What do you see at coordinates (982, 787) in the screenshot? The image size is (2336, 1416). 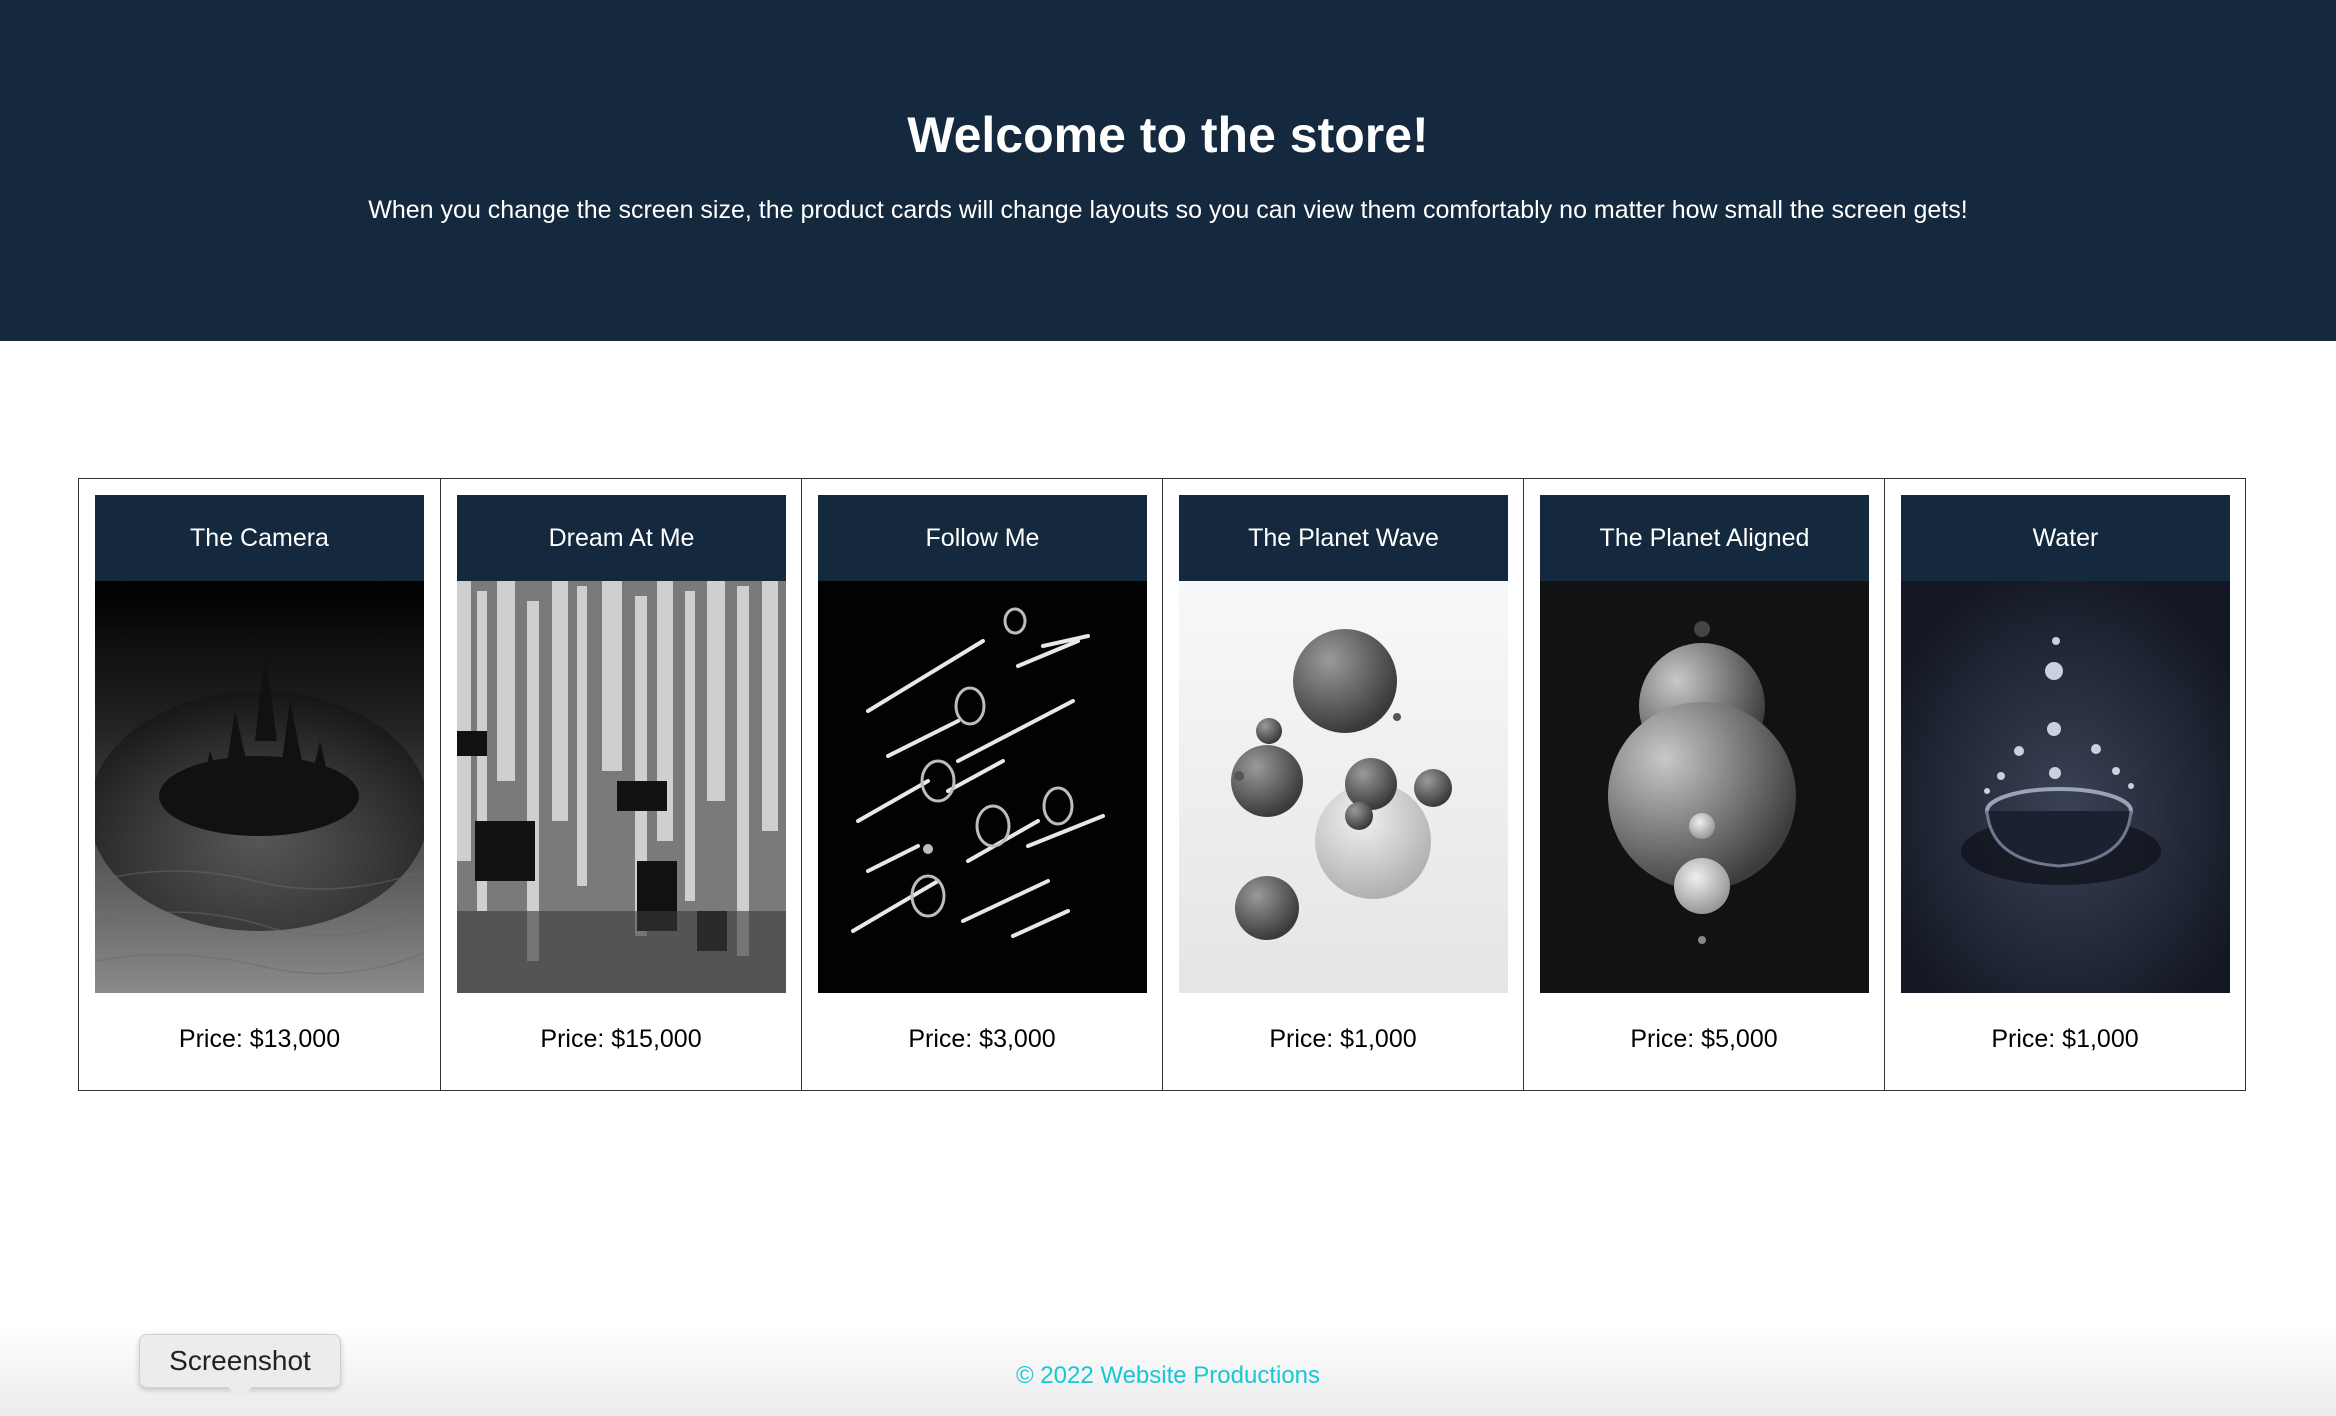 I see `chrome-tubes-image` at bounding box center [982, 787].